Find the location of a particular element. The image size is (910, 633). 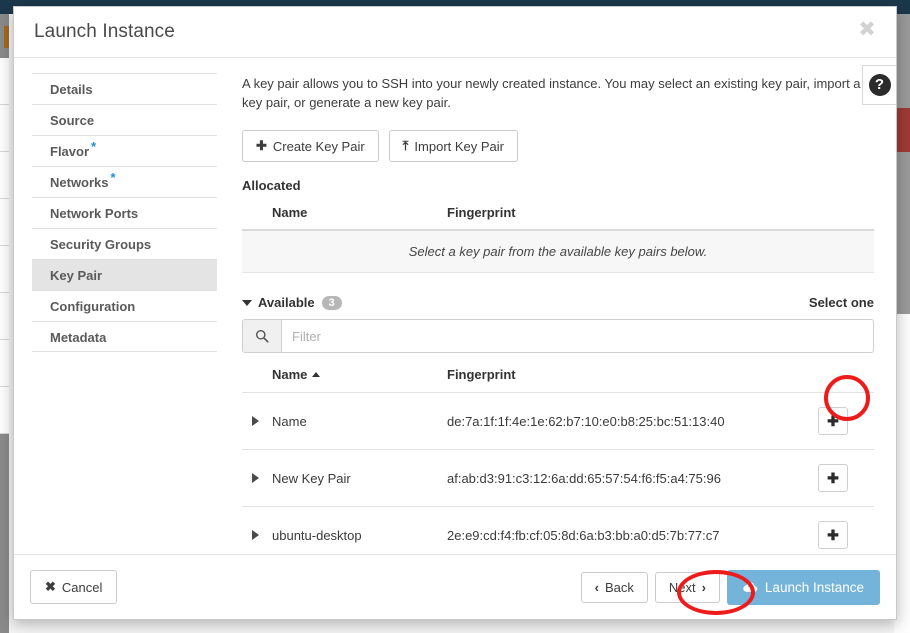

import-key-pair-label: Import Key Pair is located at coordinates (459, 146).